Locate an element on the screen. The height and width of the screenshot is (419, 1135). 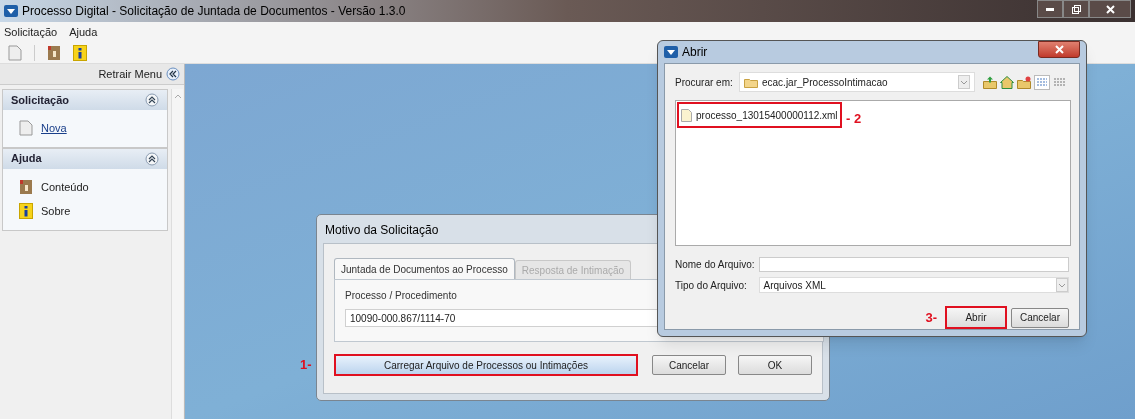
section-header: Solicitação is located at coordinates (85, 100).